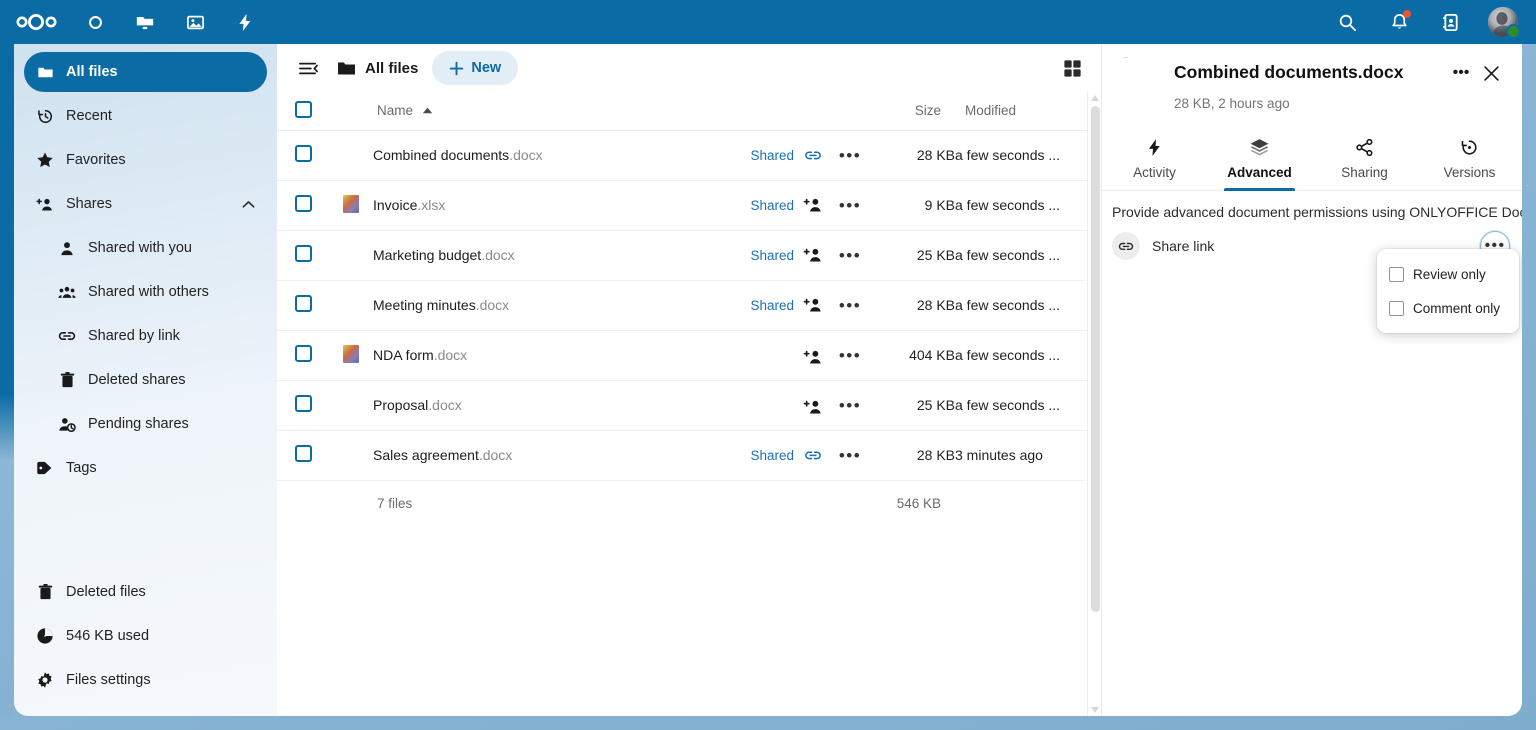  Describe the element at coordinates (538, 255) in the screenshot. I see `row-name-cell: Marketing budget.docx` at that location.